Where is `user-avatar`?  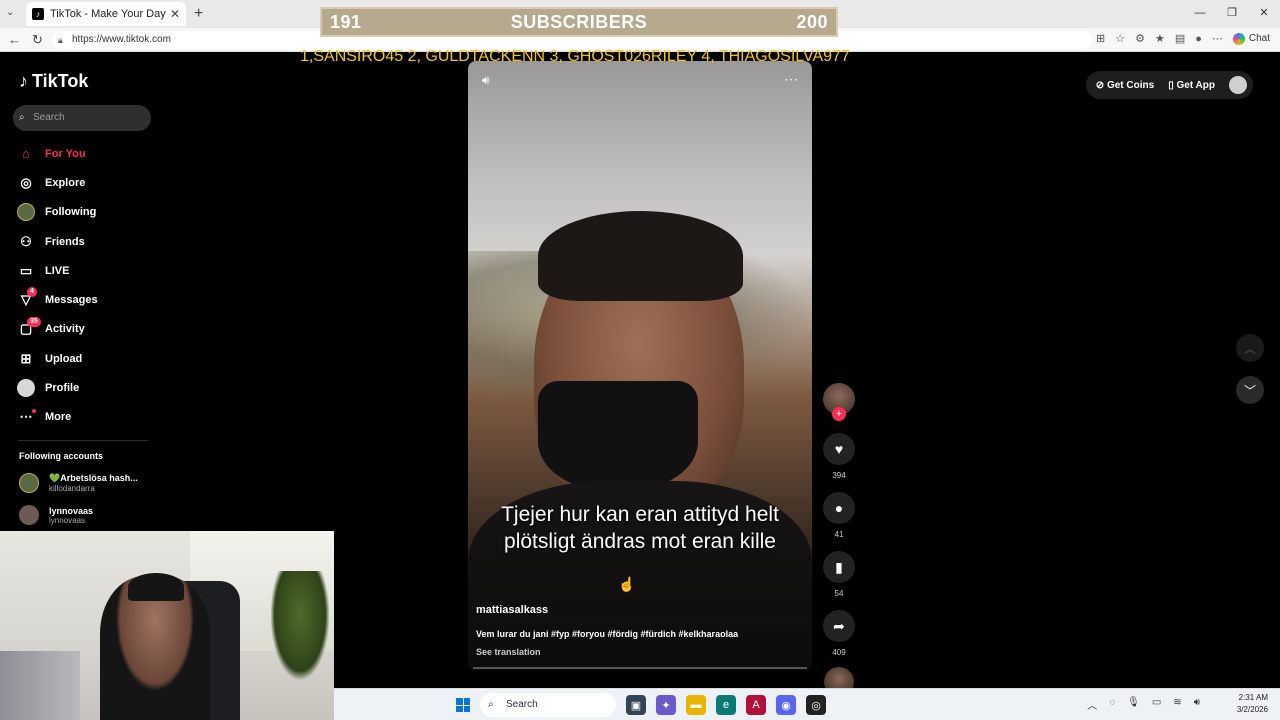
user-avatar is located at coordinates (1238, 85).